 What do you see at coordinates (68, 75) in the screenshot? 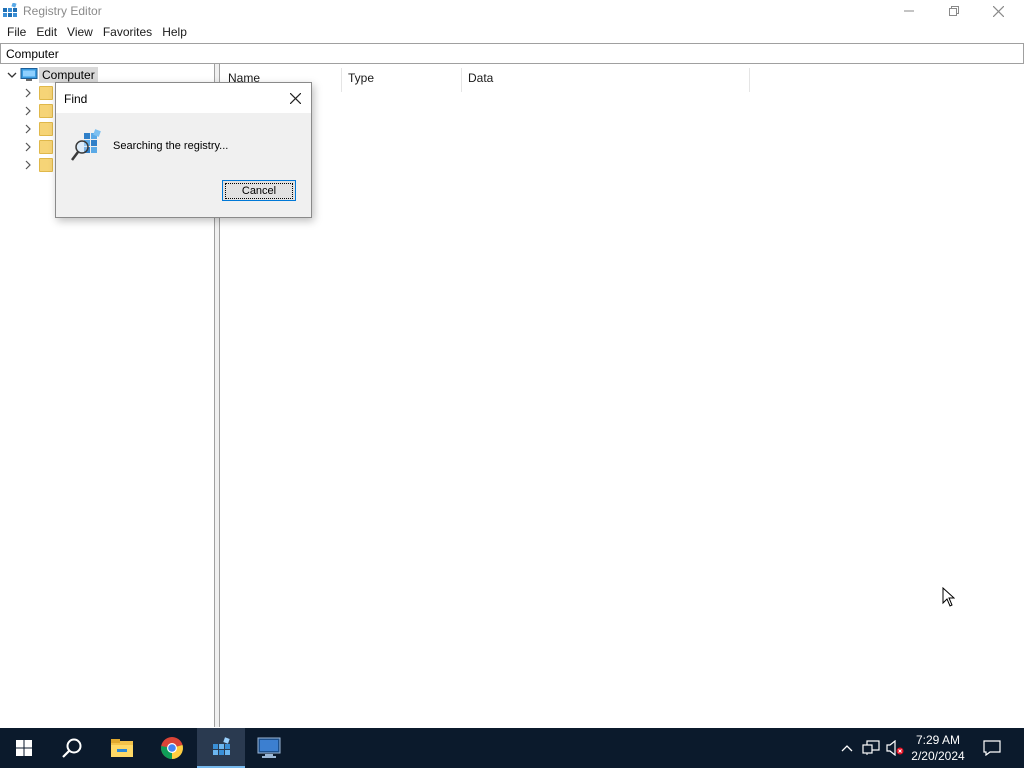
I see `tree-item-label: Computer` at bounding box center [68, 75].